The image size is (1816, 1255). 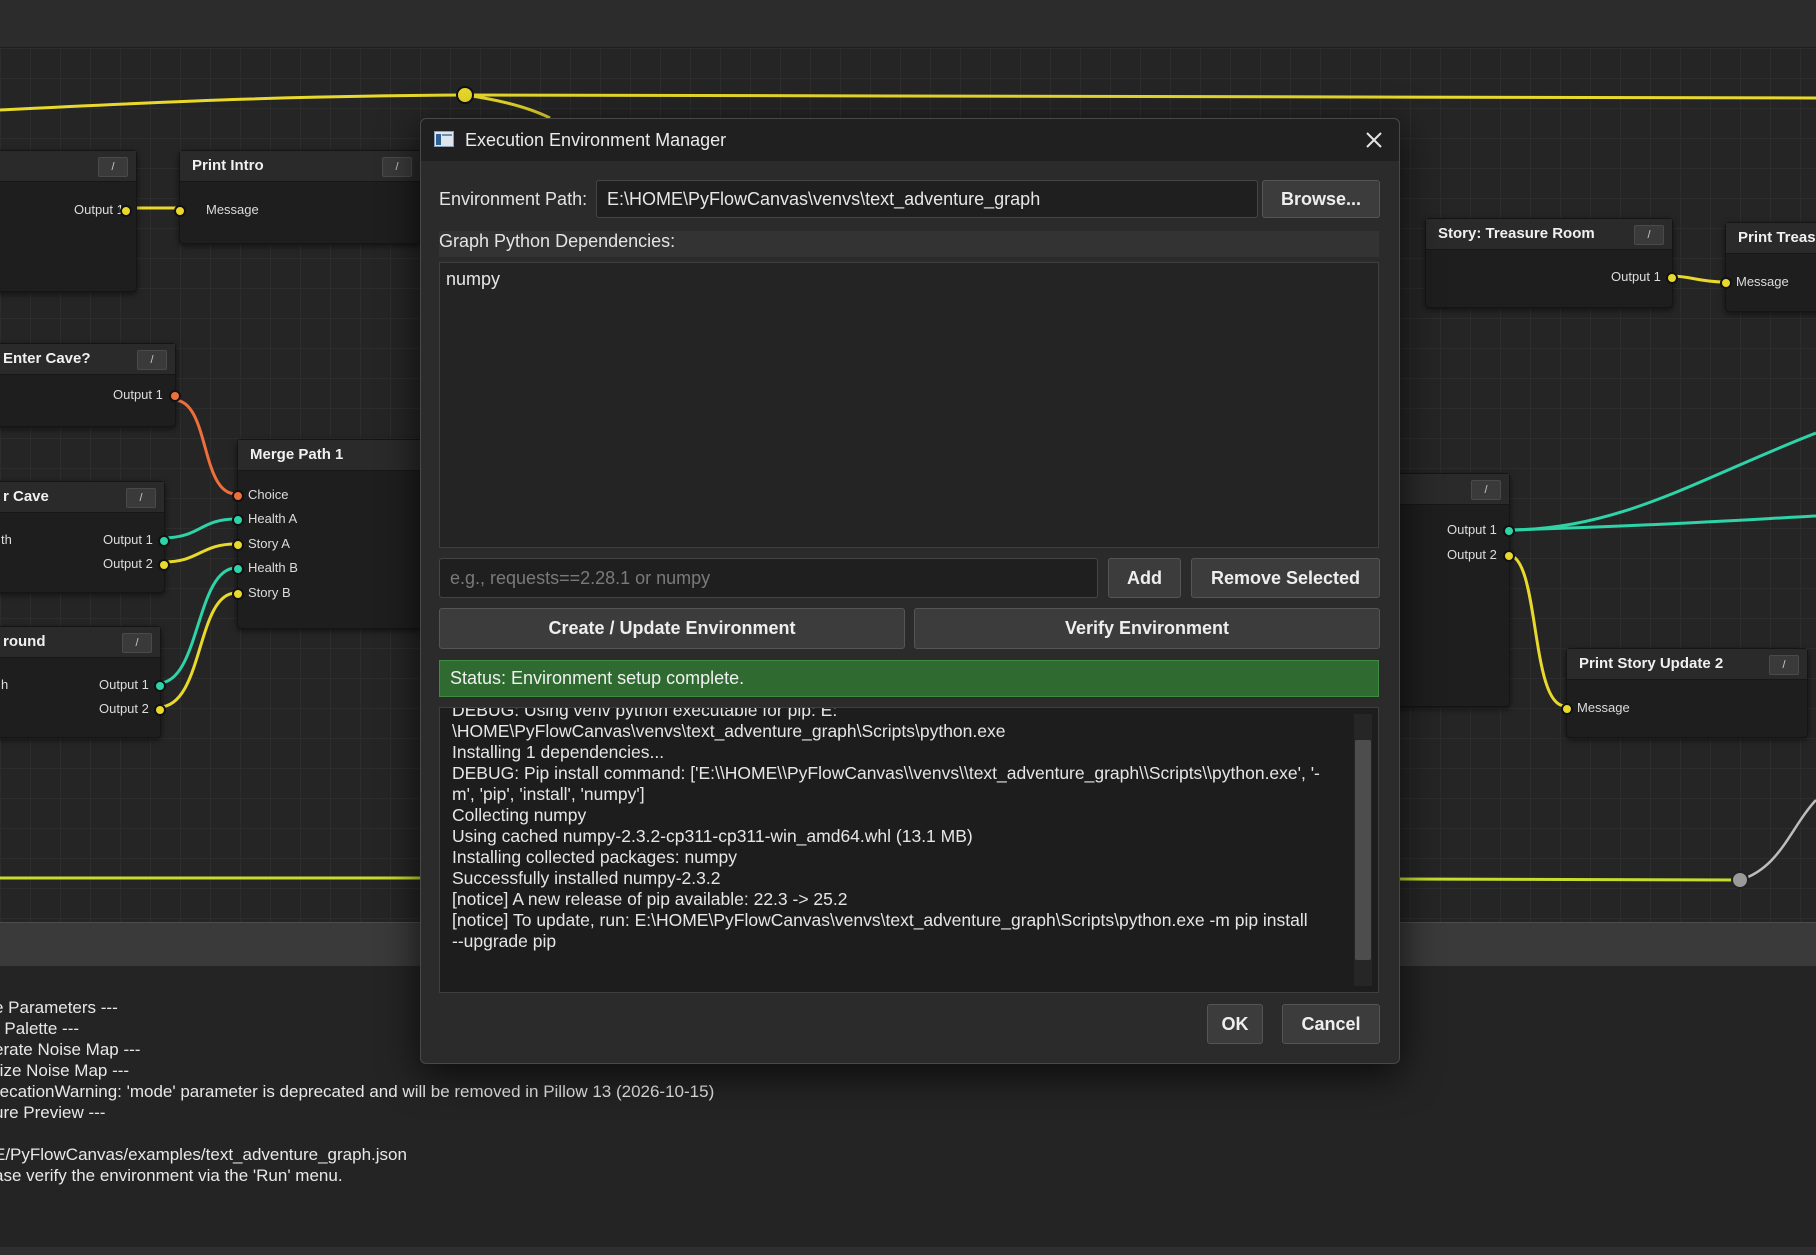 What do you see at coordinates (24, 641) in the screenshot?
I see `node-title: round` at bounding box center [24, 641].